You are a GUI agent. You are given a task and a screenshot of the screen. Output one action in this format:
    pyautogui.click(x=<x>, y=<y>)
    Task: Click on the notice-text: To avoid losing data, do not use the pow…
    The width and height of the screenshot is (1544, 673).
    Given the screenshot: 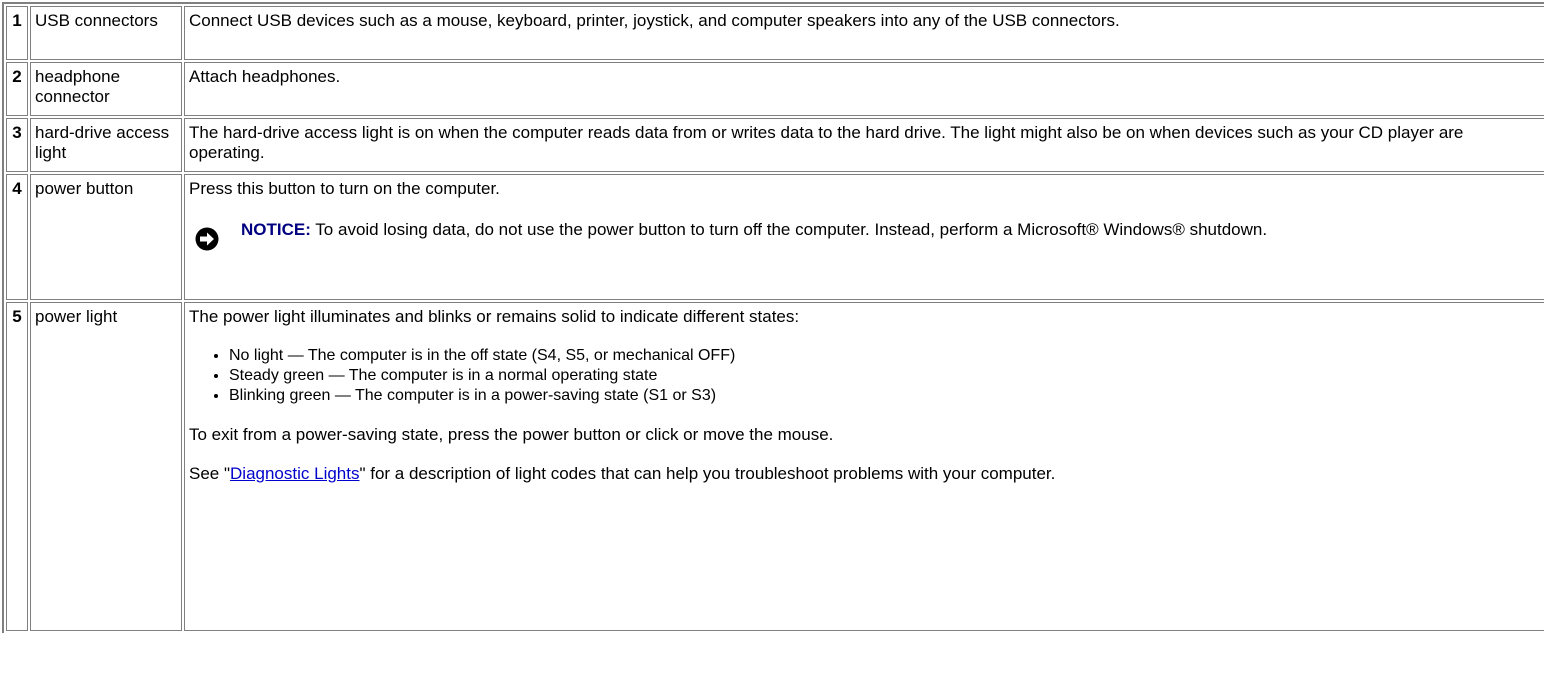 What is the action you would take?
    pyautogui.click(x=789, y=229)
    